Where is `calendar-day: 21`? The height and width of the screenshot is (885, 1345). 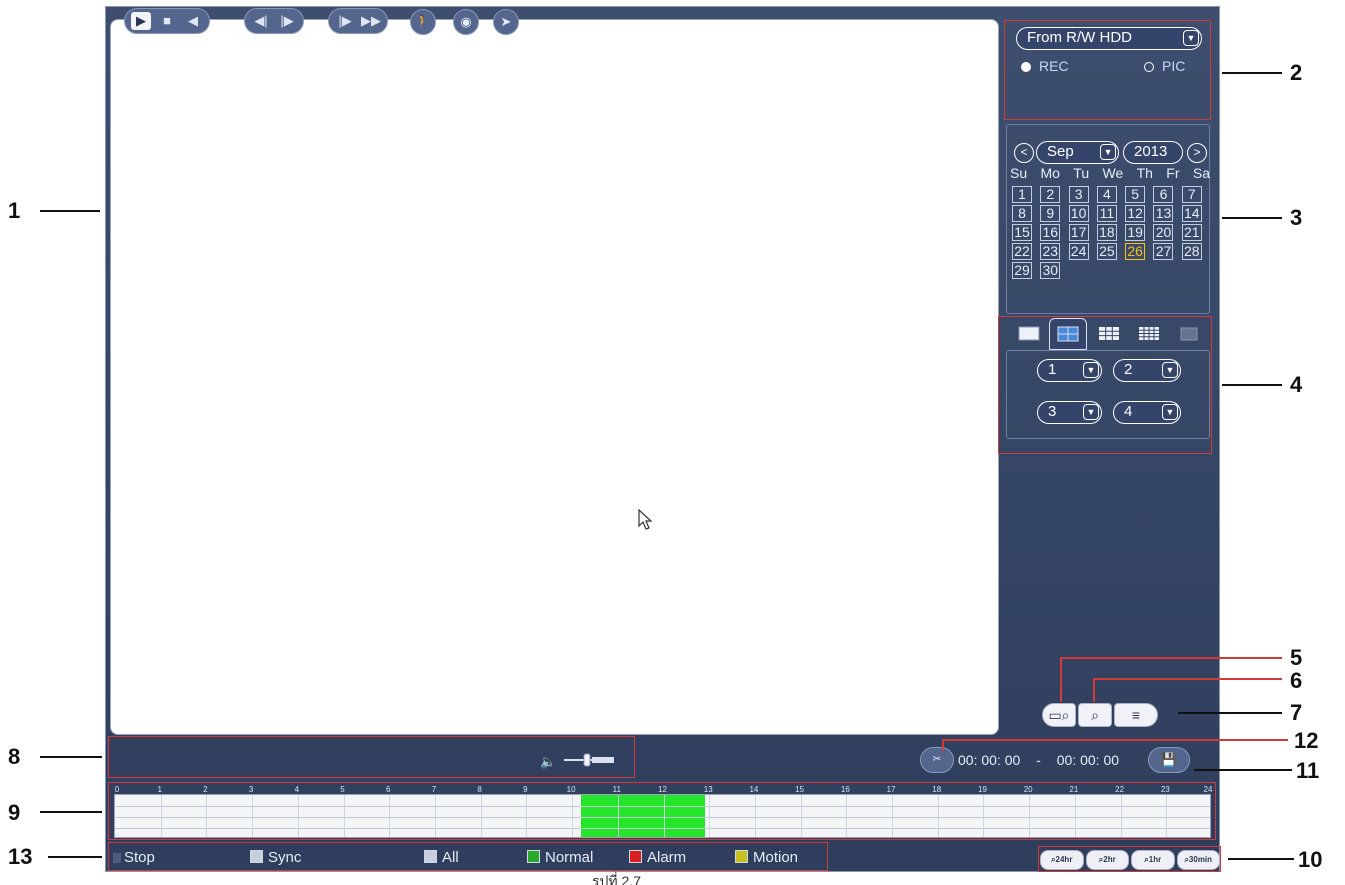
calendar-day: 21 is located at coordinates (1191, 232).